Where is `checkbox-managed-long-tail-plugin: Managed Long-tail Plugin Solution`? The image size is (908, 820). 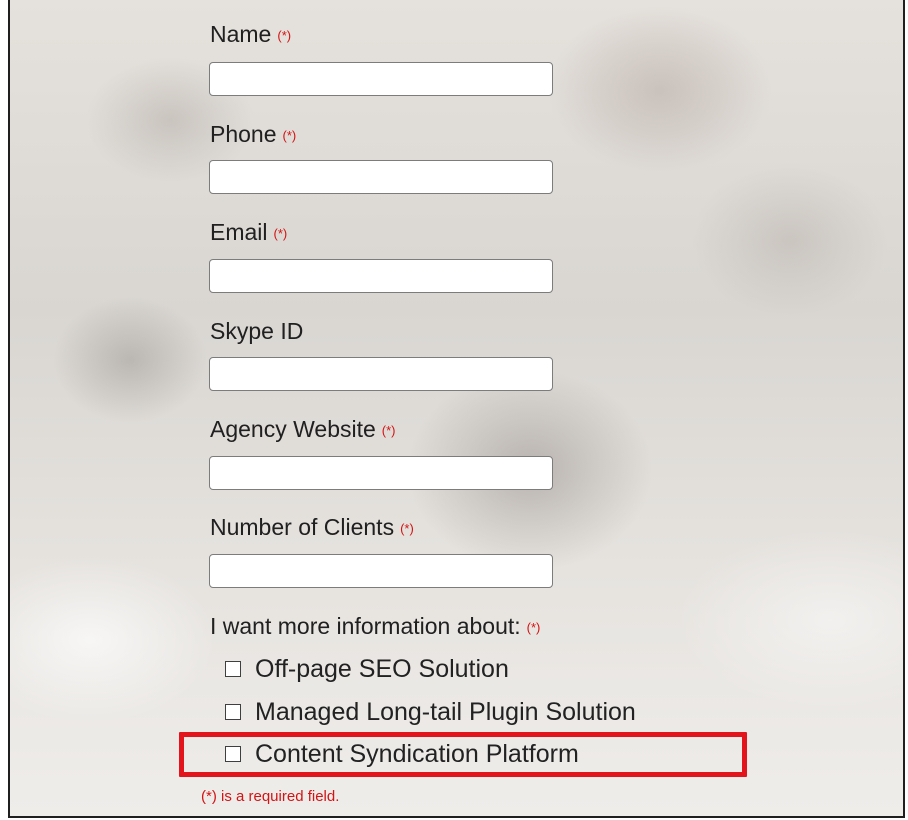 checkbox-managed-long-tail-plugin: Managed Long-tail Plugin Solution is located at coordinates (430, 712).